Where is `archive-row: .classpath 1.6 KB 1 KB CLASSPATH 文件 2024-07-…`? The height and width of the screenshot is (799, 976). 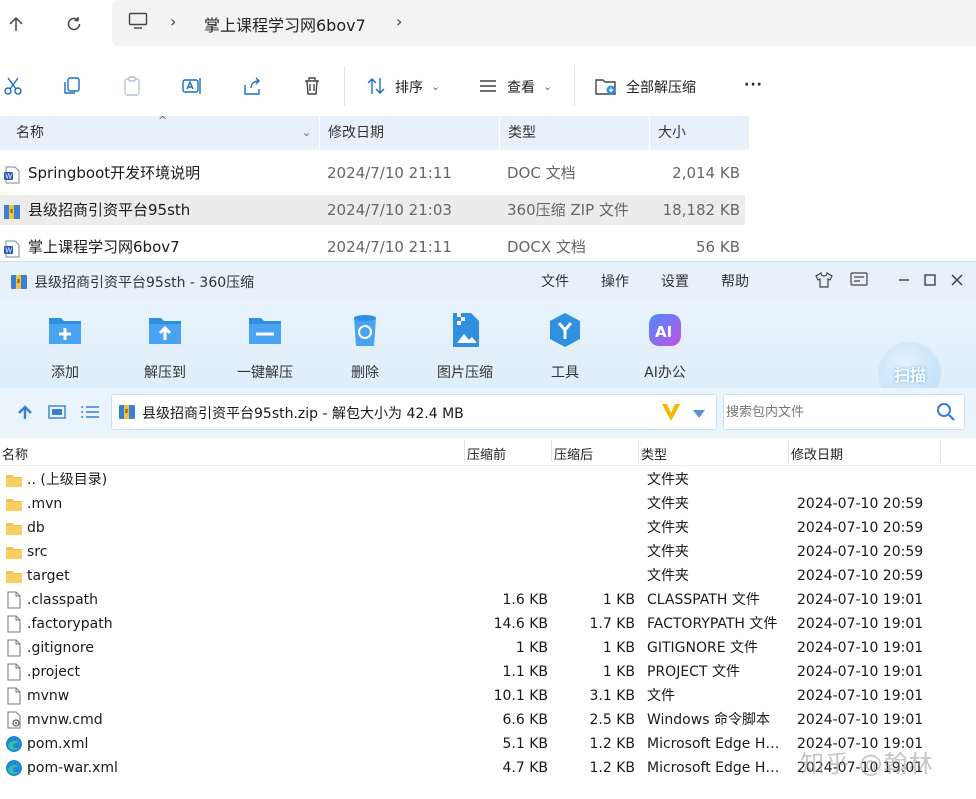 archive-row: .classpath 1.6 KB 1 KB CLASSPATH 文件 2024-07-… is located at coordinates (488, 600).